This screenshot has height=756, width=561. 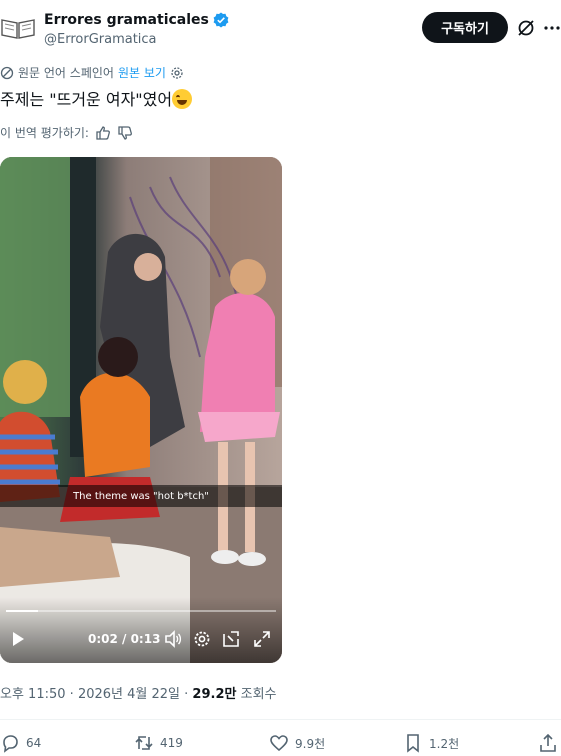 What do you see at coordinates (158, 743) in the screenshot?
I see `repost-button: 419` at bounding box center [158, 743].